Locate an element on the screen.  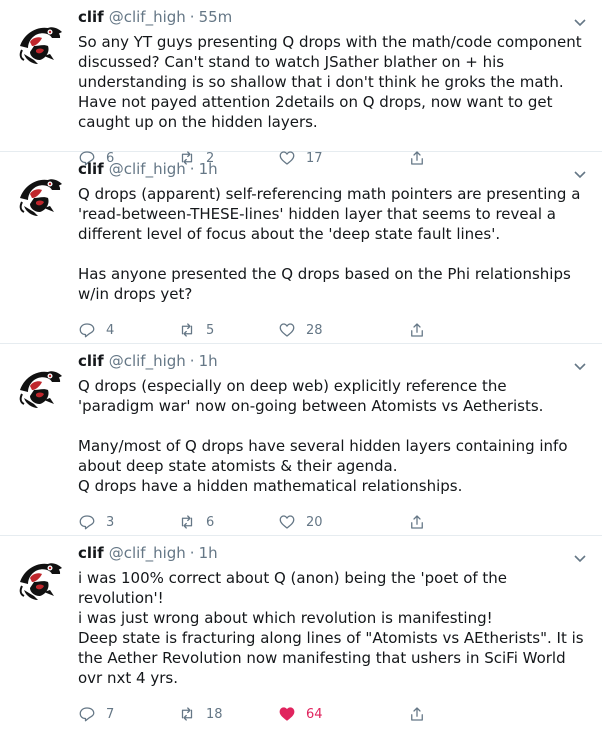
retweet-button: 5 is located at coordinates (228, 330).